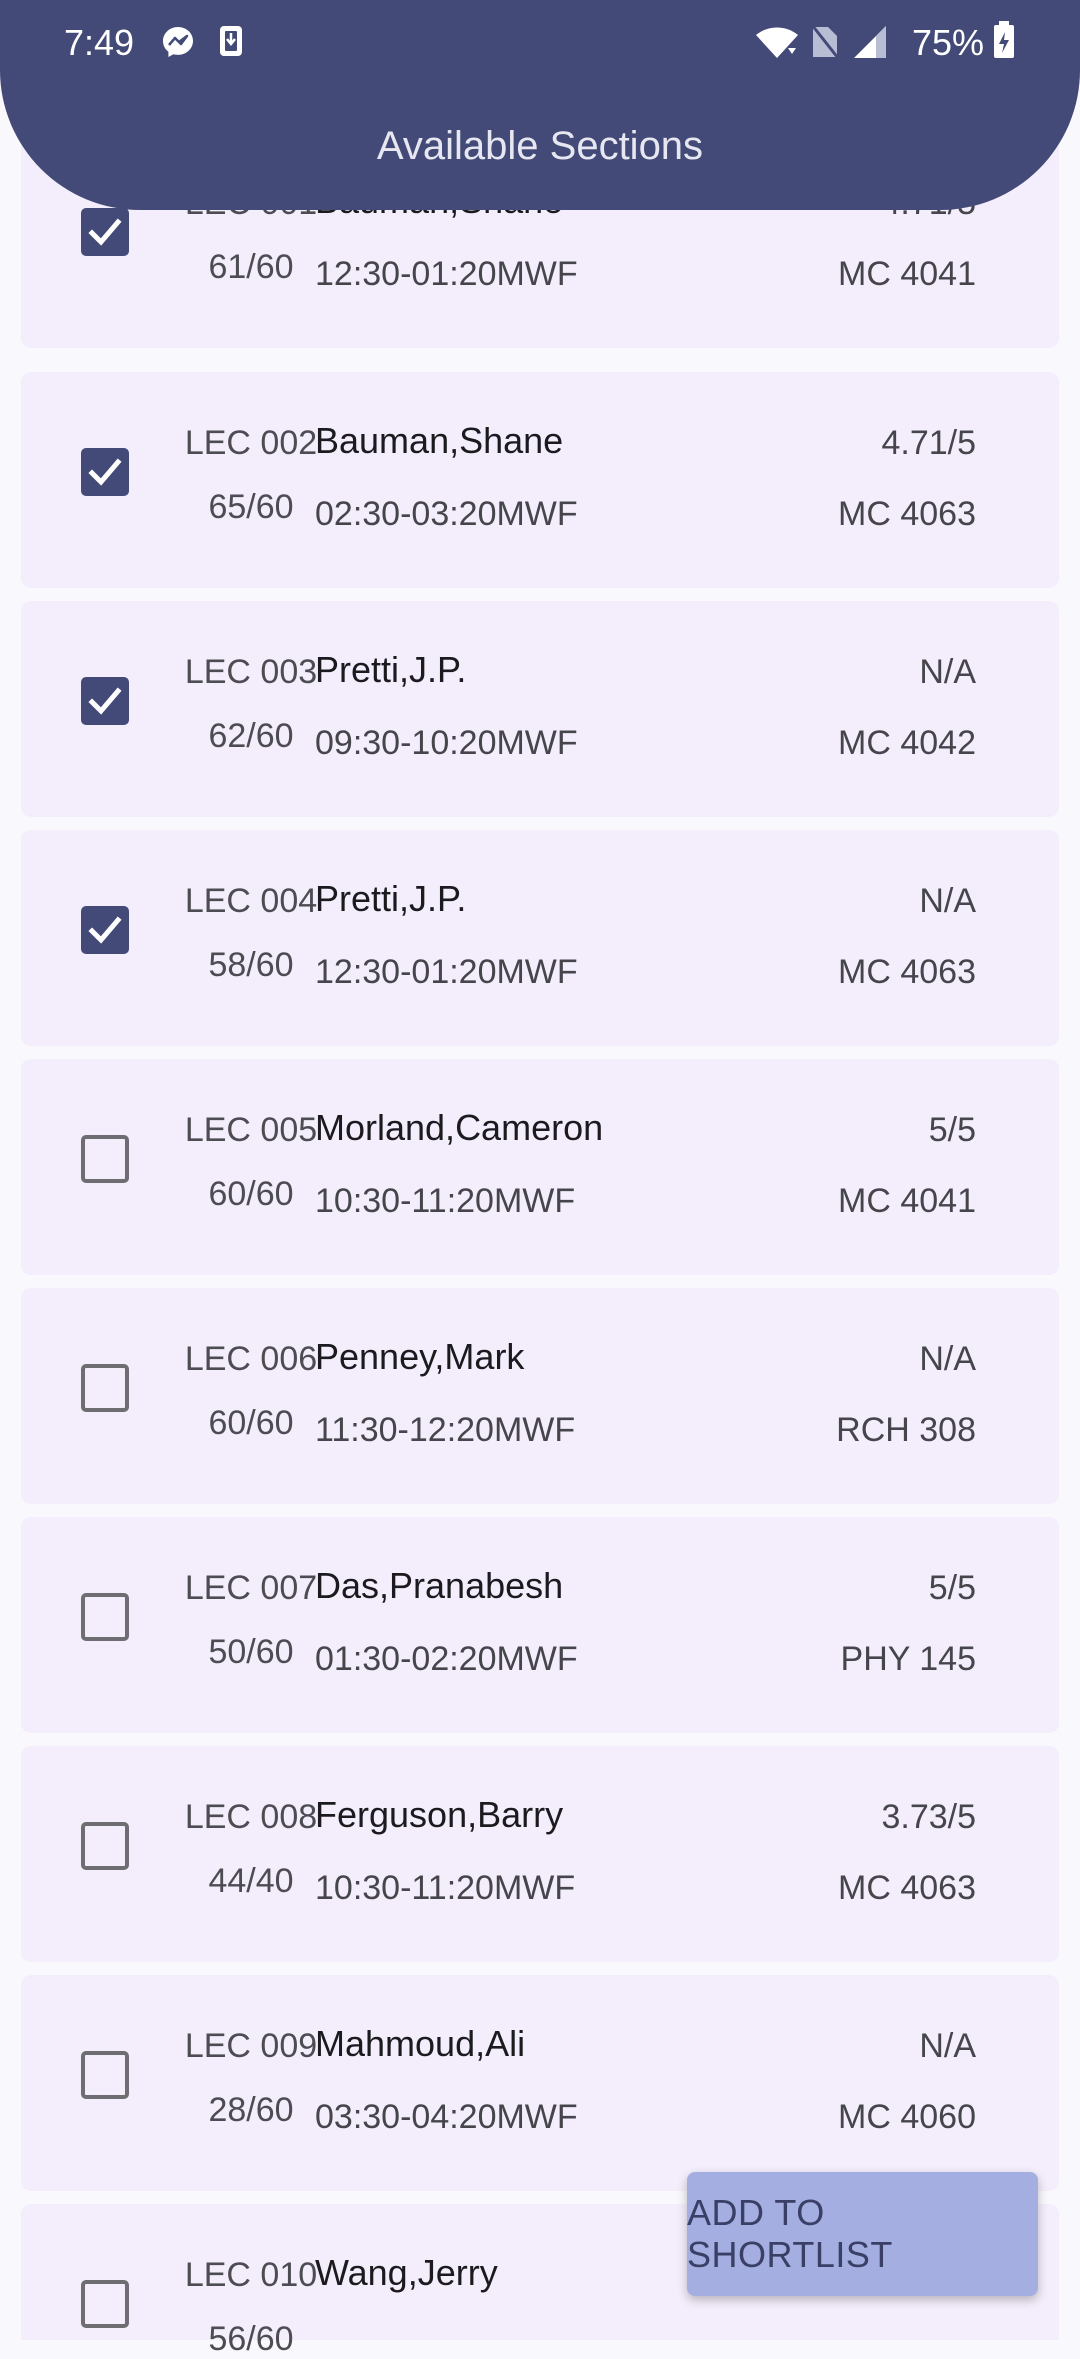  What do you see at coordinates (406, 2272) in the screenshot?
I see `instructor-name: Wang,Jerry` at bounding box center [406, 2272].